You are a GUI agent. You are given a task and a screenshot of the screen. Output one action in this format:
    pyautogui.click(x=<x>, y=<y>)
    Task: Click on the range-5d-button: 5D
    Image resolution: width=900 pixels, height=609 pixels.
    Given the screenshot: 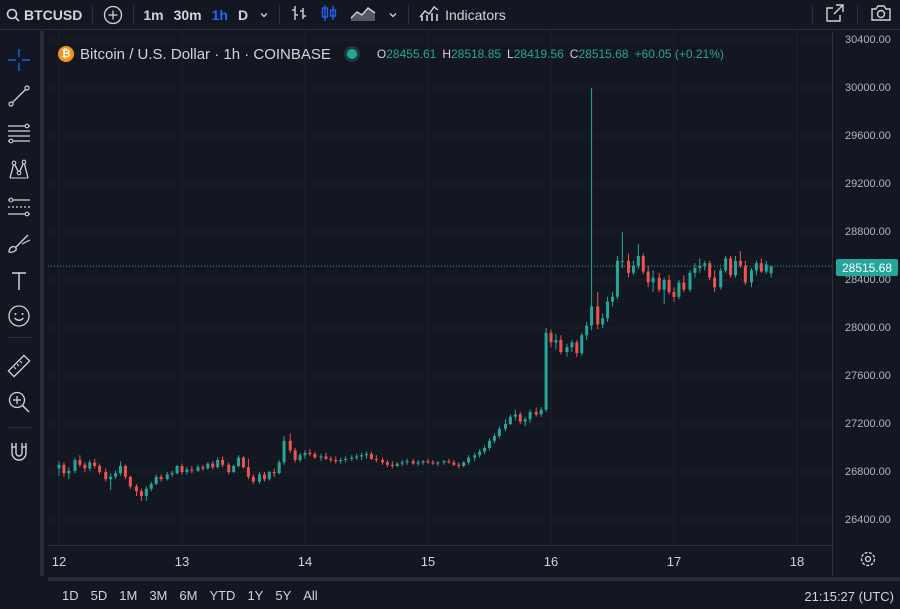 What is the action you would take?
    pyautogui.click(x=99, y=595)
    